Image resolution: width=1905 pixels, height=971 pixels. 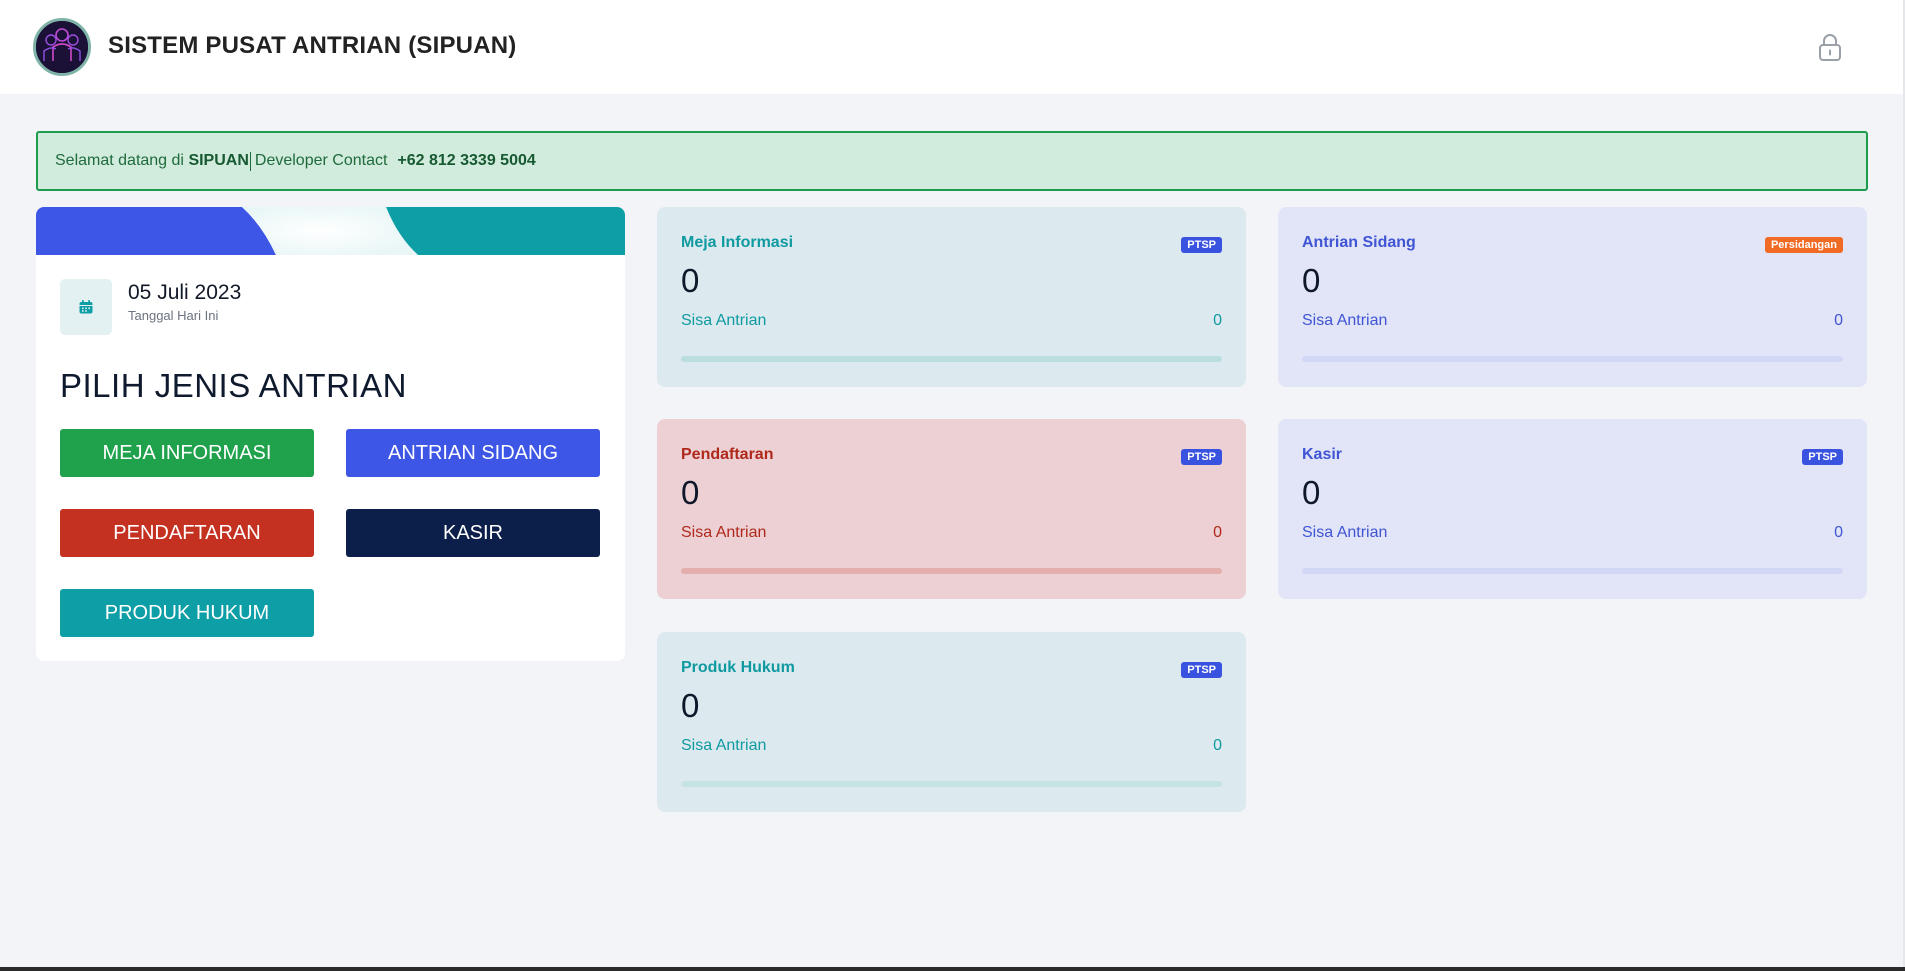 What do you see at coordinates (951, 722) in the screenshot?
I see `produk-hukum-card: Produk Hukum PTSP 0 Sisa Antrian 0` at bounding box center [951, 722].